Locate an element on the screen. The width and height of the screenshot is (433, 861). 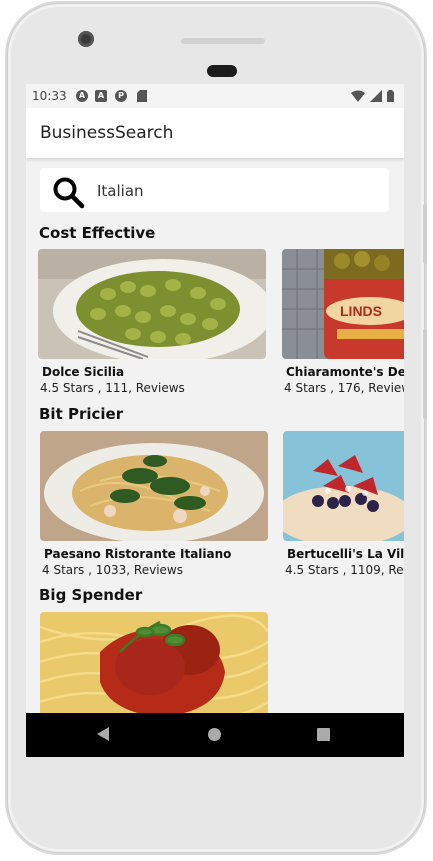
proximity-sensor is located at coordinates (222, 71).